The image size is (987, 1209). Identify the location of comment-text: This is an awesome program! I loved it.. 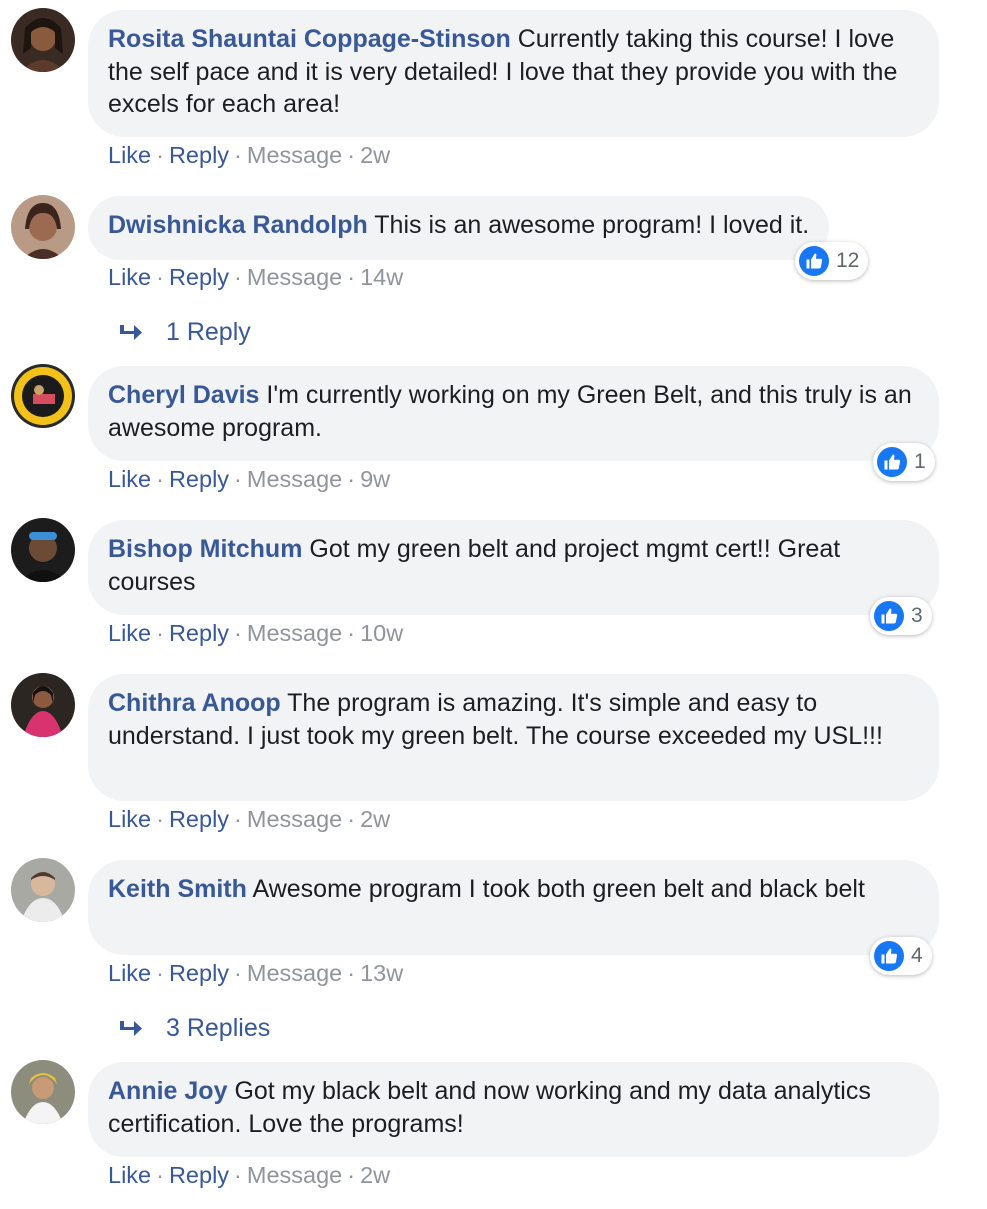
(592, 225).